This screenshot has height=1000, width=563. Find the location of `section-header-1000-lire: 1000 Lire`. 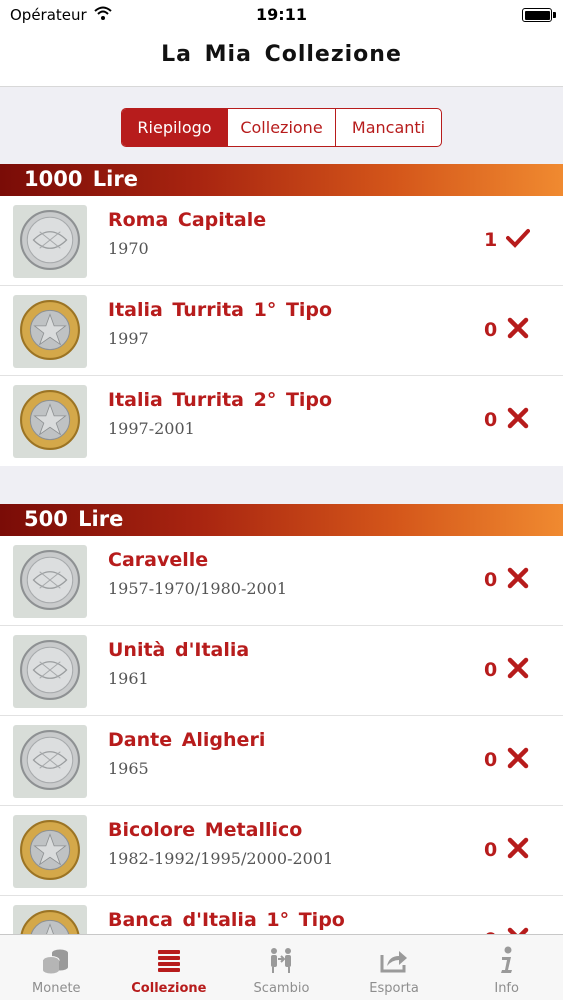

section-header-1000-lire: 1000 Lire is located at coordinates (281, 180).